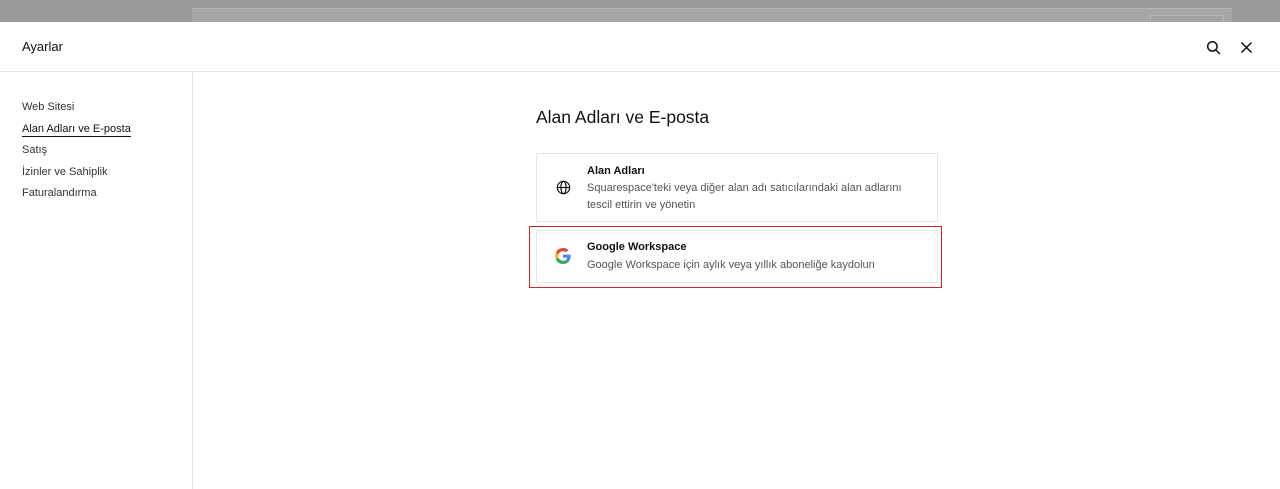 This screenshot has height=489, width=1280. I want to click on google-icon, so click(563, 256).